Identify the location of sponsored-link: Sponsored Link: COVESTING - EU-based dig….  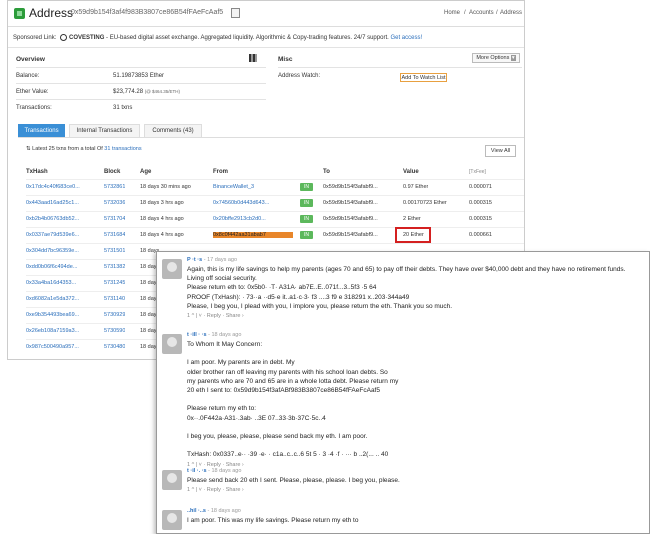
(217, 37).